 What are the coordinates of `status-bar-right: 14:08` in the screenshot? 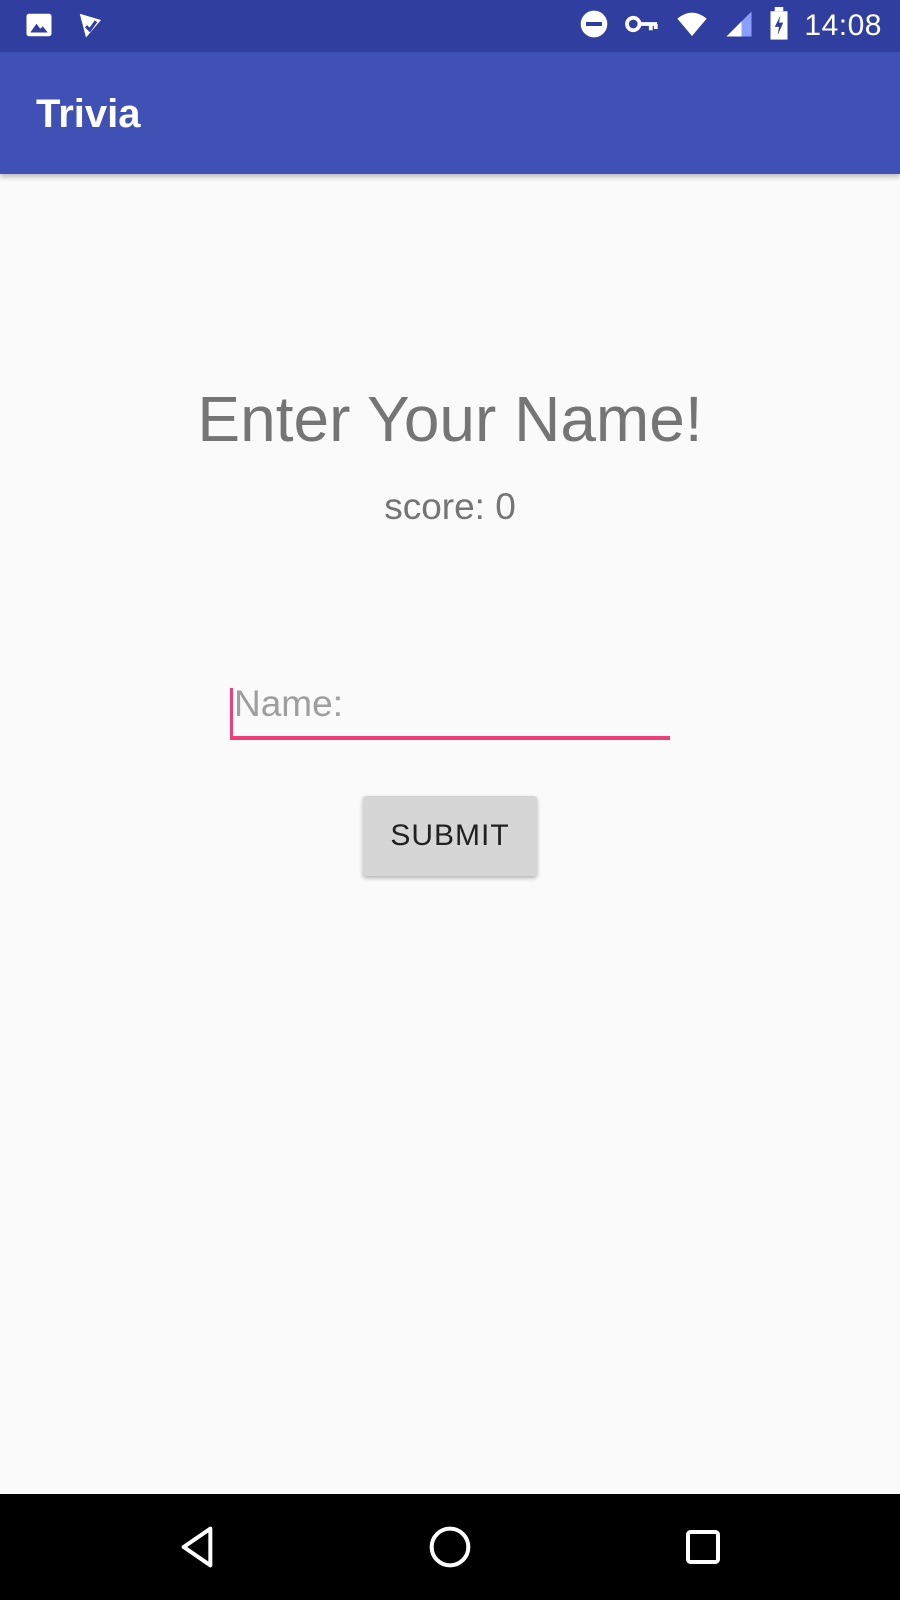 It's located at (730, 26).